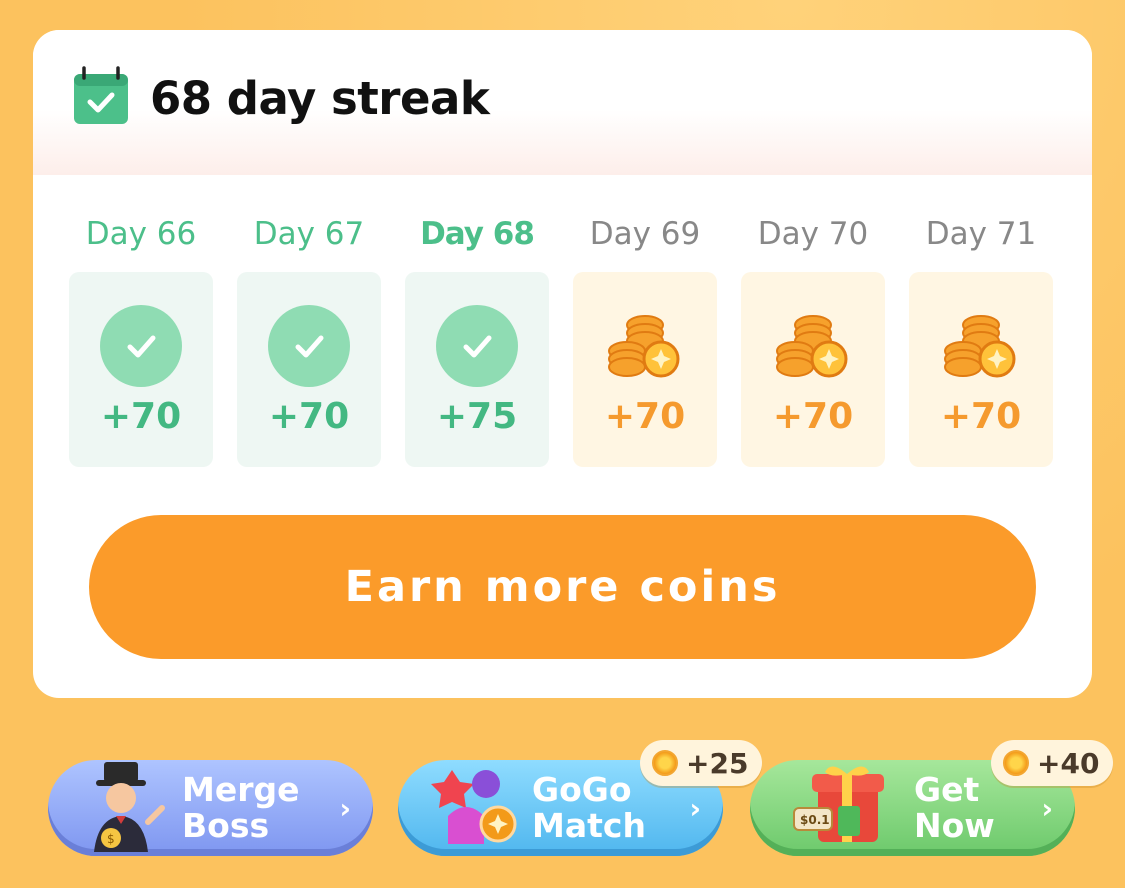 Image resolution: width=1125 pixels, height=888 pixels. Describe the element at coordinates (1068, 763) in the screenshot. I see `bonus-amount: +40` at that location.